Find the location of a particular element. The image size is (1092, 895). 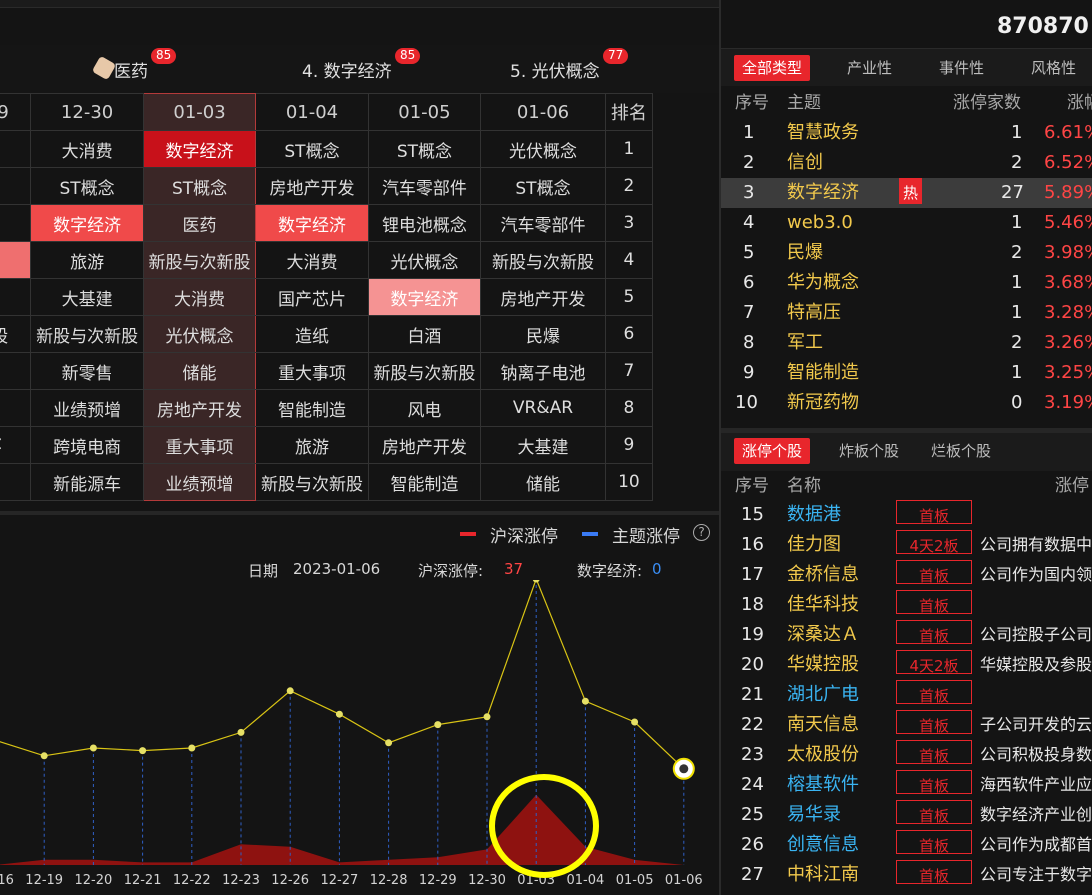

table-cell: 民爆 is located at coordinates (543, 334).